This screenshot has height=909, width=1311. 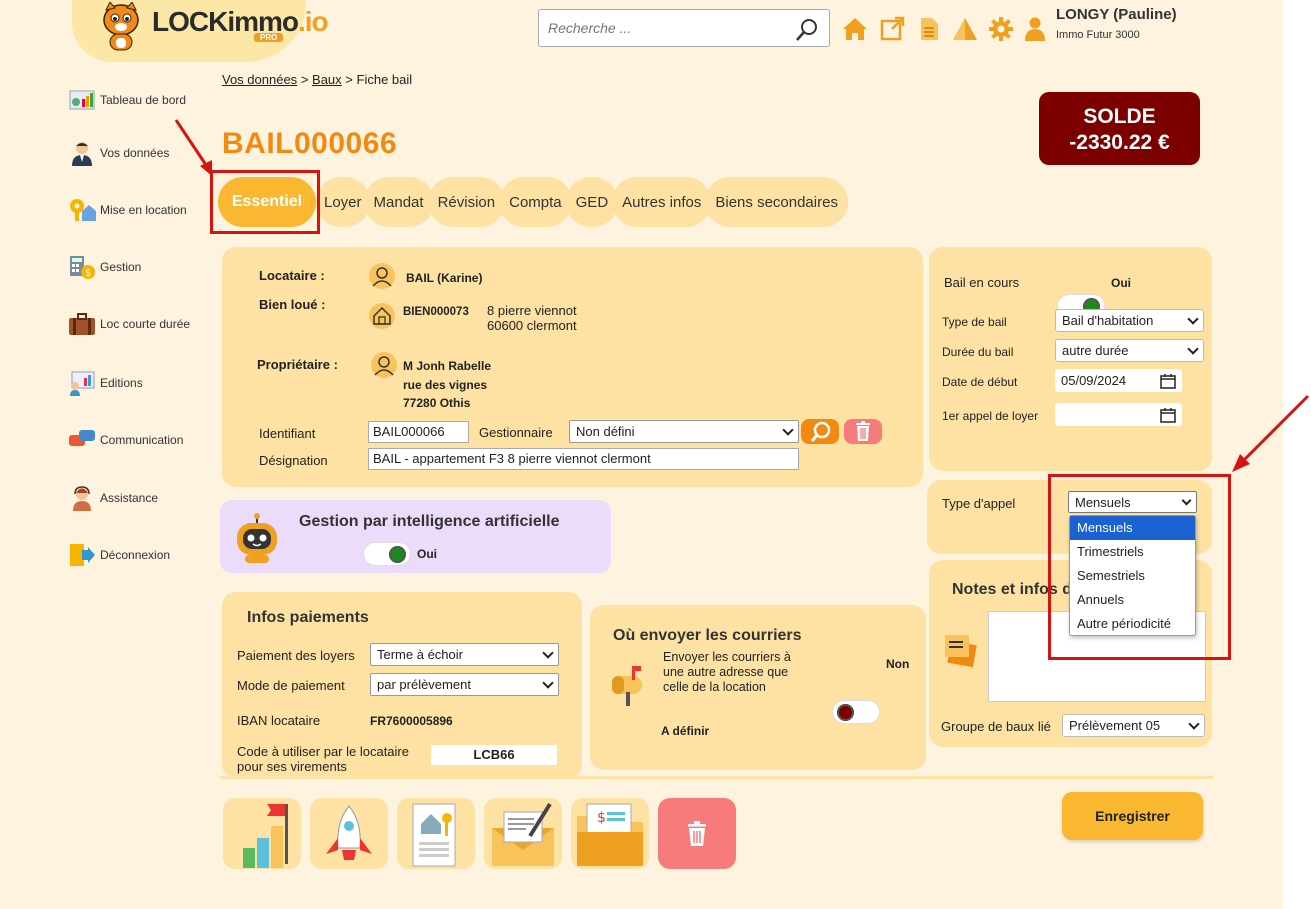 What do you see at coordinates (436, 312) in the screenshot?
I see `bien-code: BIEN000073` at bounding box center [436, 312].